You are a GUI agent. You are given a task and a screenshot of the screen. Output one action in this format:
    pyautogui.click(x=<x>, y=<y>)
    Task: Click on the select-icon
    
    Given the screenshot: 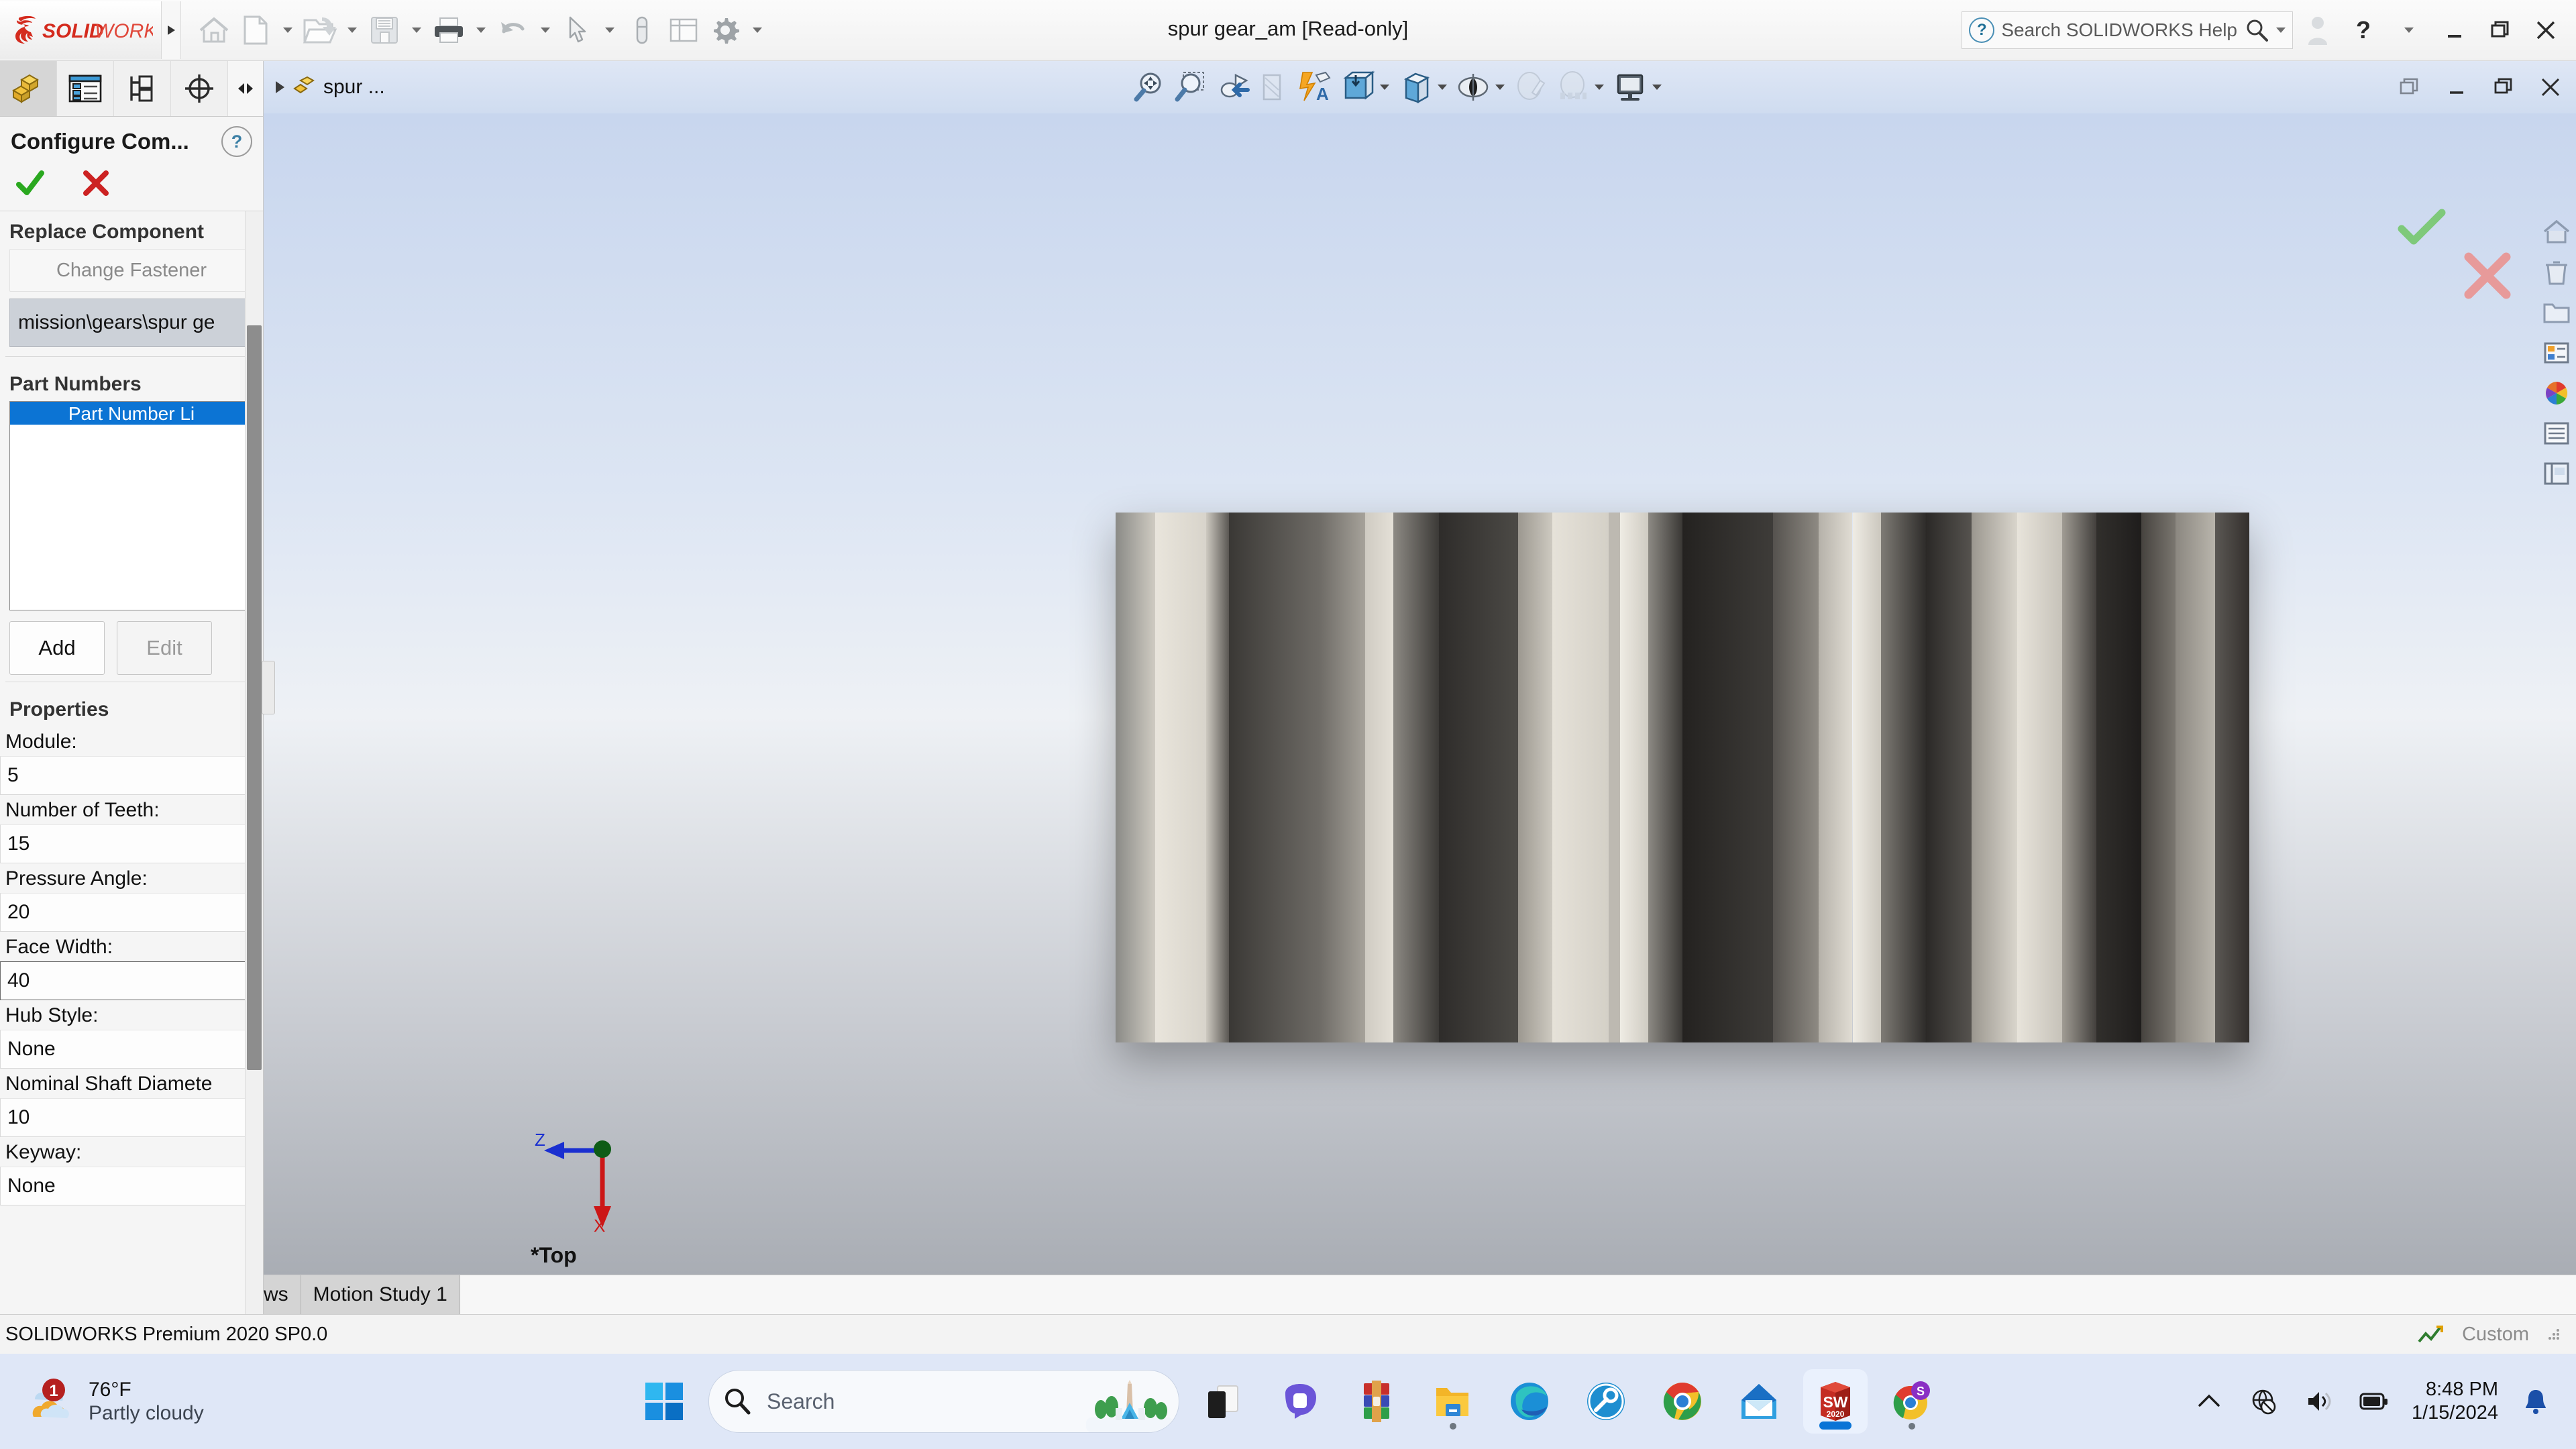 What is the action you would take?
    pyautogui.click(x=577, y=30)
    